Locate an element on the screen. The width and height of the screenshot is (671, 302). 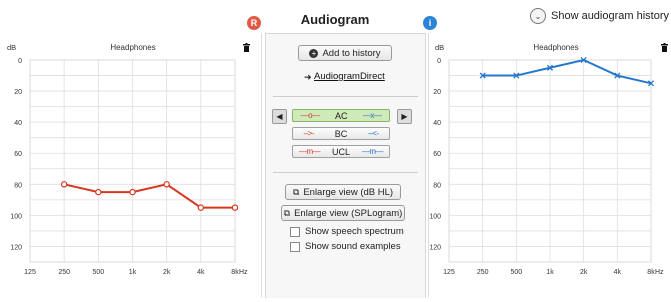
sound-examples-label: Show sound examples is located at coordinates (353, 246).